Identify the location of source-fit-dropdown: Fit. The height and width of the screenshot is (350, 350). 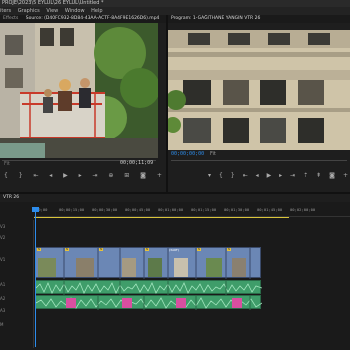
(7, 164).